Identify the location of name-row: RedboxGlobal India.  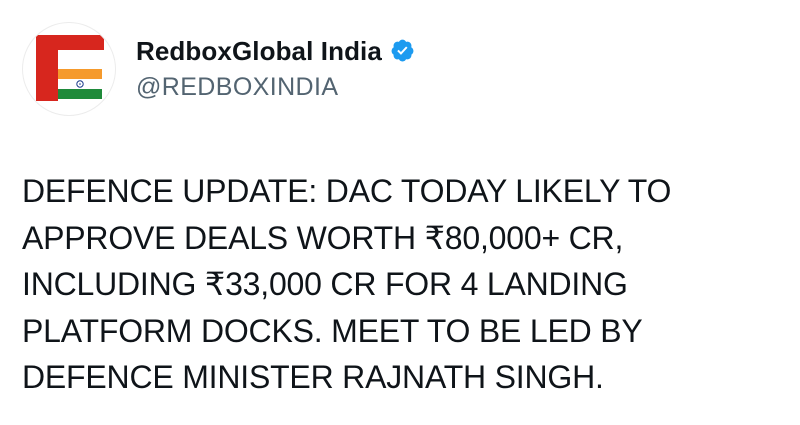
(275, 51).